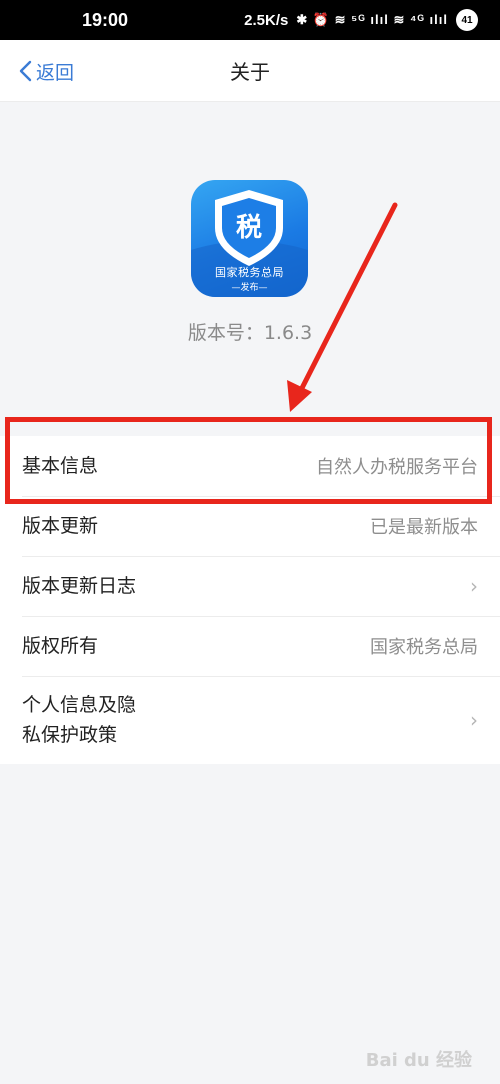 This screenshot has width=500, height=1084. I want to click on status-time: 19:00, so click(105, 19).